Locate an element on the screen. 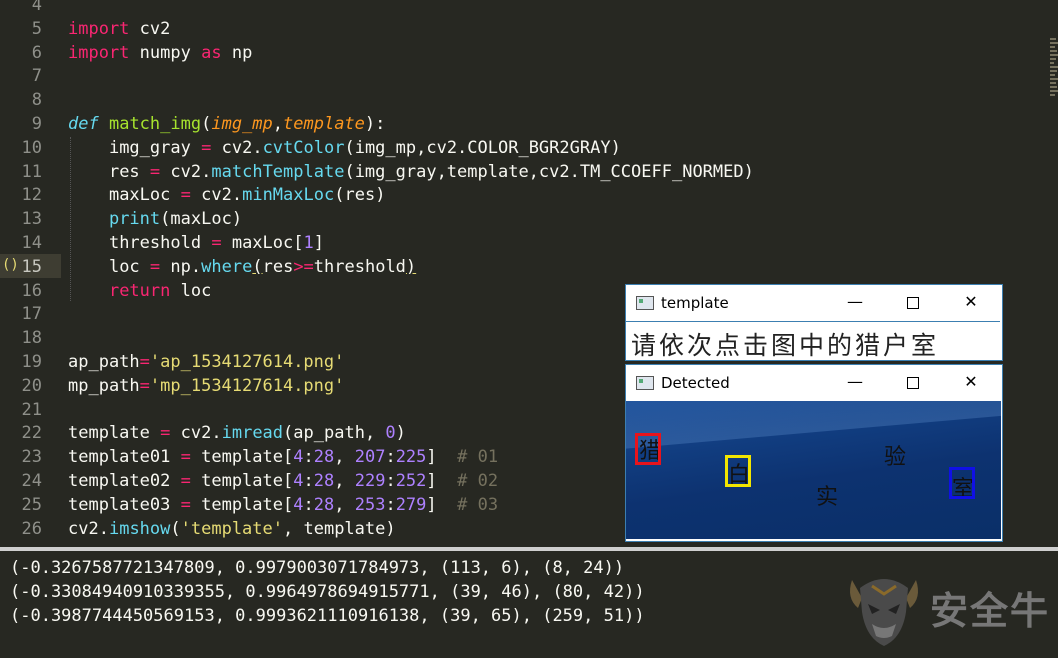 The height and width of the screenshot is (658, 1058). code-line: maxLoc = cv2.minMaxLoc(res) is located at coordinates (226, 196).